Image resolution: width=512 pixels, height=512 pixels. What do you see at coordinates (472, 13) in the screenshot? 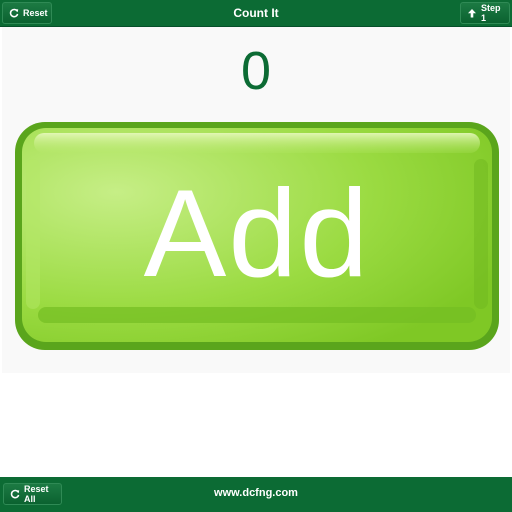
I see `arrow-up-icon` at bounding box center [472, 13].